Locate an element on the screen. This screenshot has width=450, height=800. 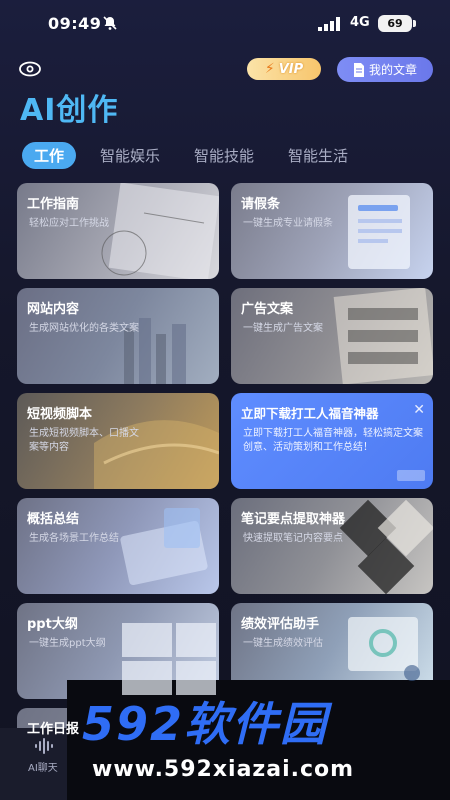
nav-ai-chat-label: AI聊天 is located at coordinates (43, 766).